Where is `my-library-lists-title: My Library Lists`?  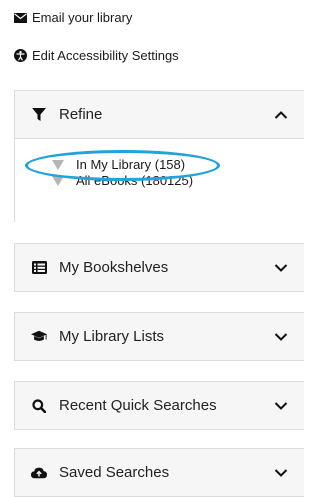 my-library-lists-title: My Library Lists is located at coordinates (112, 336).